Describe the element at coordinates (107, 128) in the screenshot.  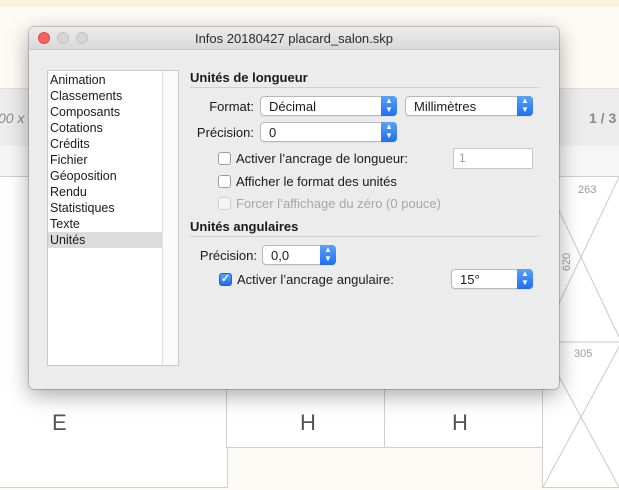
I see `category-item-cotations: Cotations` at that location.